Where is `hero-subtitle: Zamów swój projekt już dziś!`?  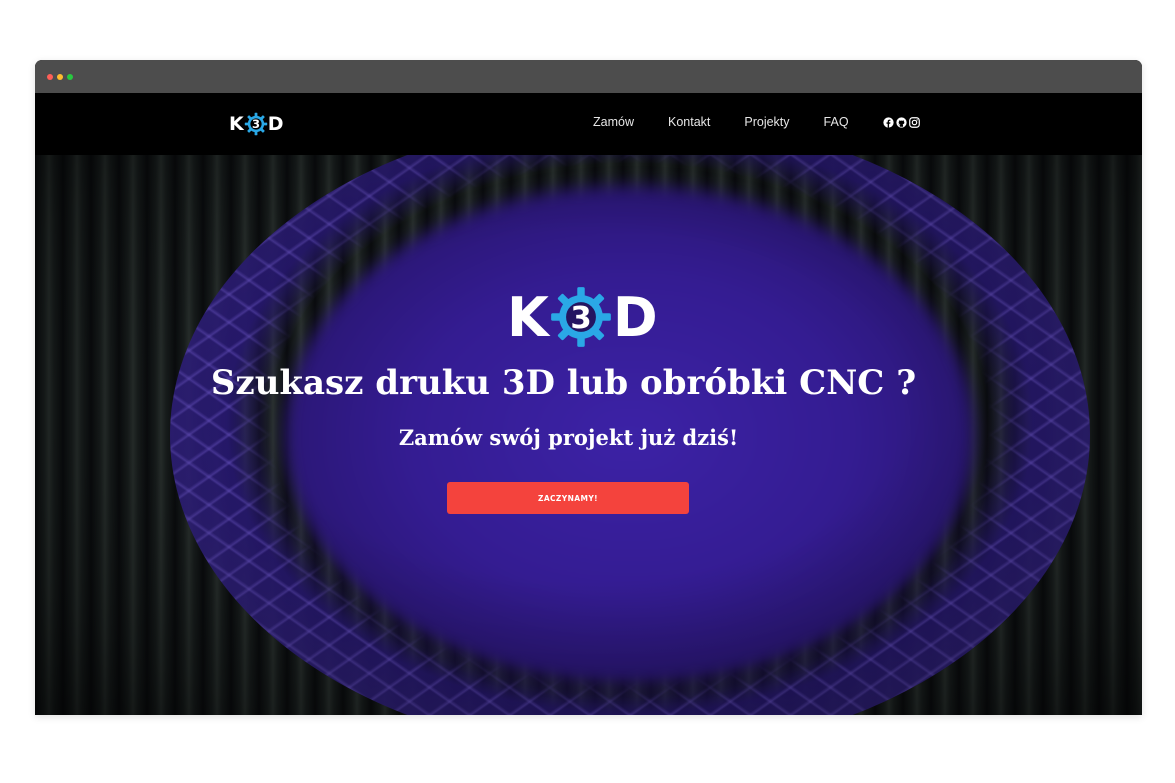
hero-subtitle: Zamów swój projekt już dziś! is located at coordinates (568, 437).